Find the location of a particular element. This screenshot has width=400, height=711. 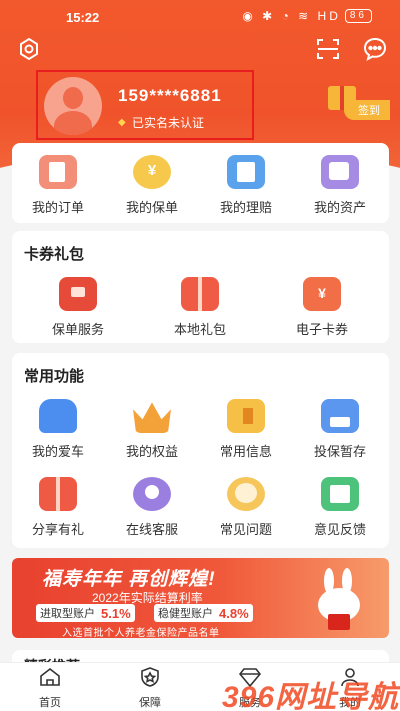

status-icons: ◉ ✱ ◔ ≋ HD 86 is located at coordinates (307, 16).